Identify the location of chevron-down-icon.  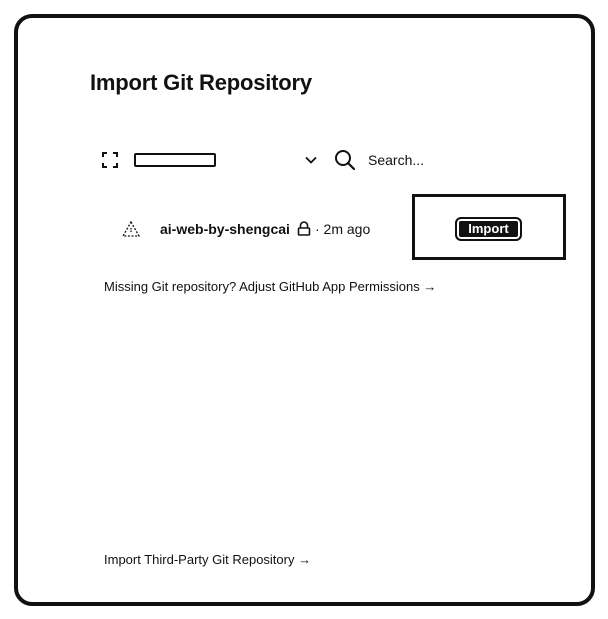
(311, 160).